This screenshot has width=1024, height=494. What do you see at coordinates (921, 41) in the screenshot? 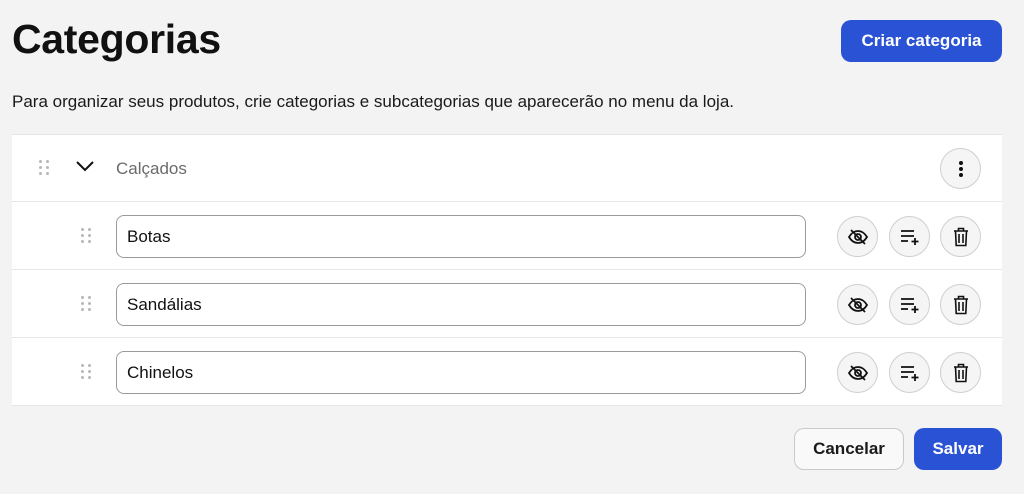
I see `create-category-button: Criar categoria` at bounding box center [921, 41].